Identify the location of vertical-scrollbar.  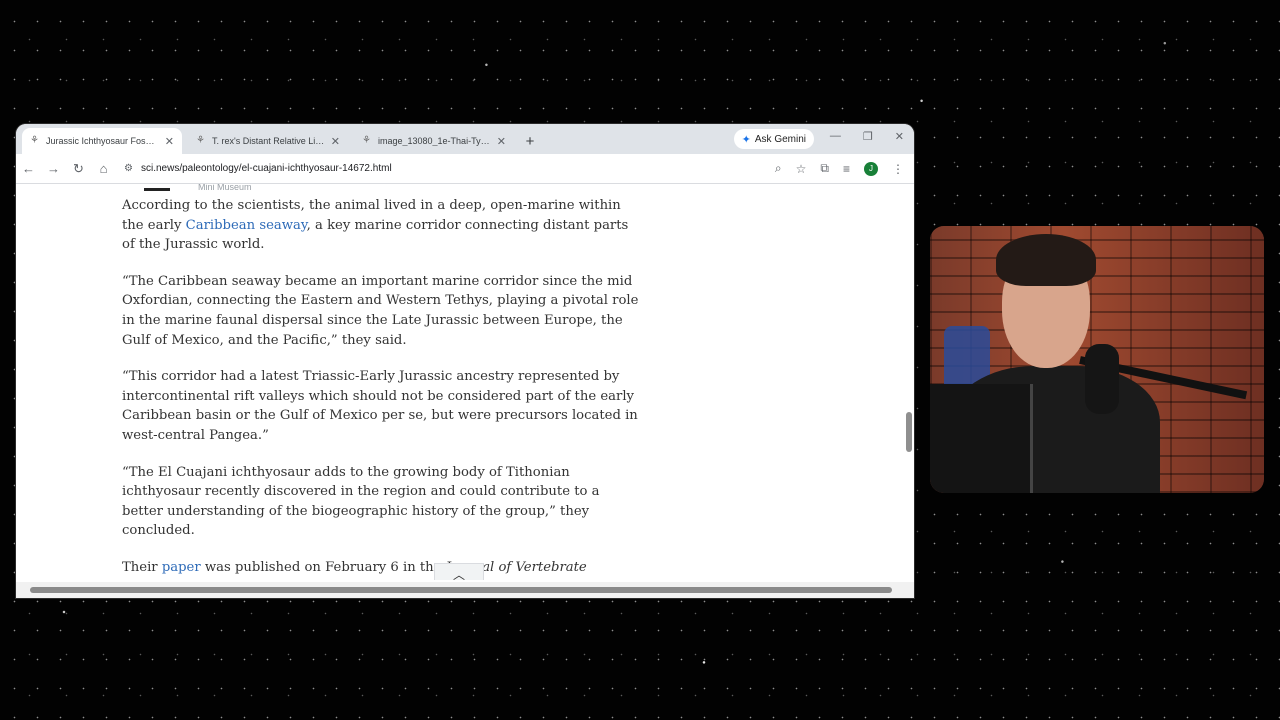
(908, 382).